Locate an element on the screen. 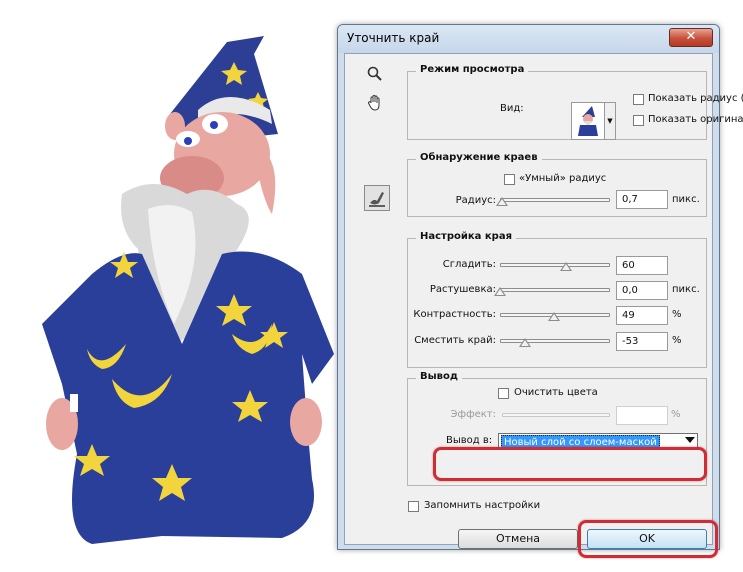 The height and width of the screenshot is (572, 743). show-radius-checkbox is located at coordinates (638, 99).